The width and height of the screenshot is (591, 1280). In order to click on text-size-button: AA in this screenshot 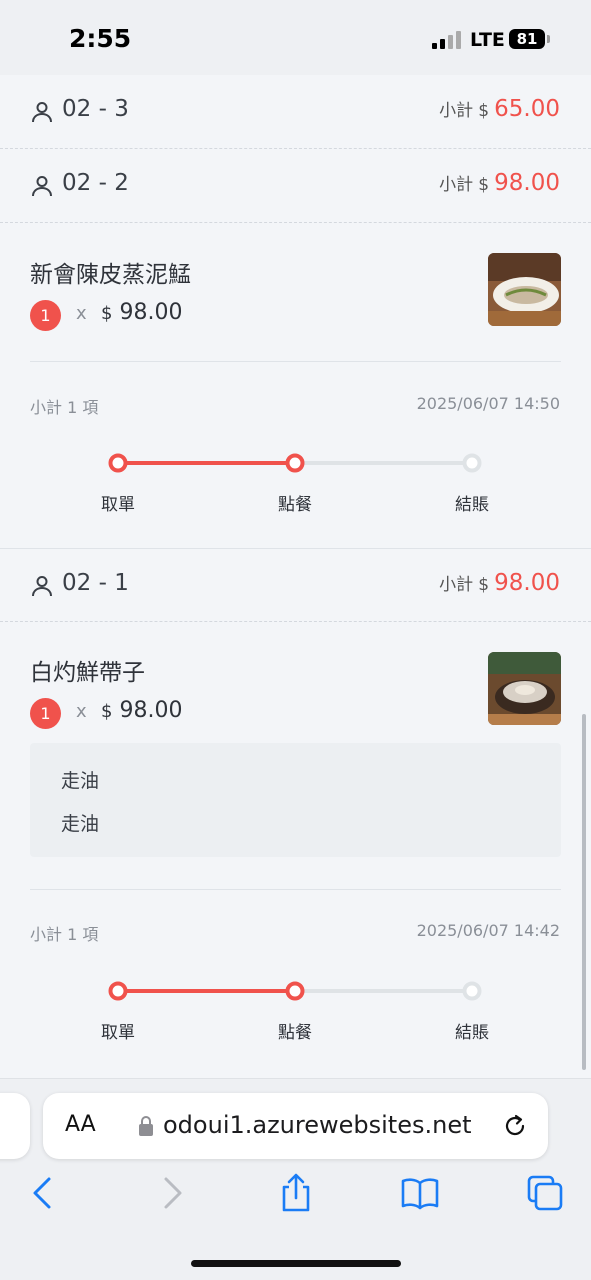, I will do `click(80, 1124)`.